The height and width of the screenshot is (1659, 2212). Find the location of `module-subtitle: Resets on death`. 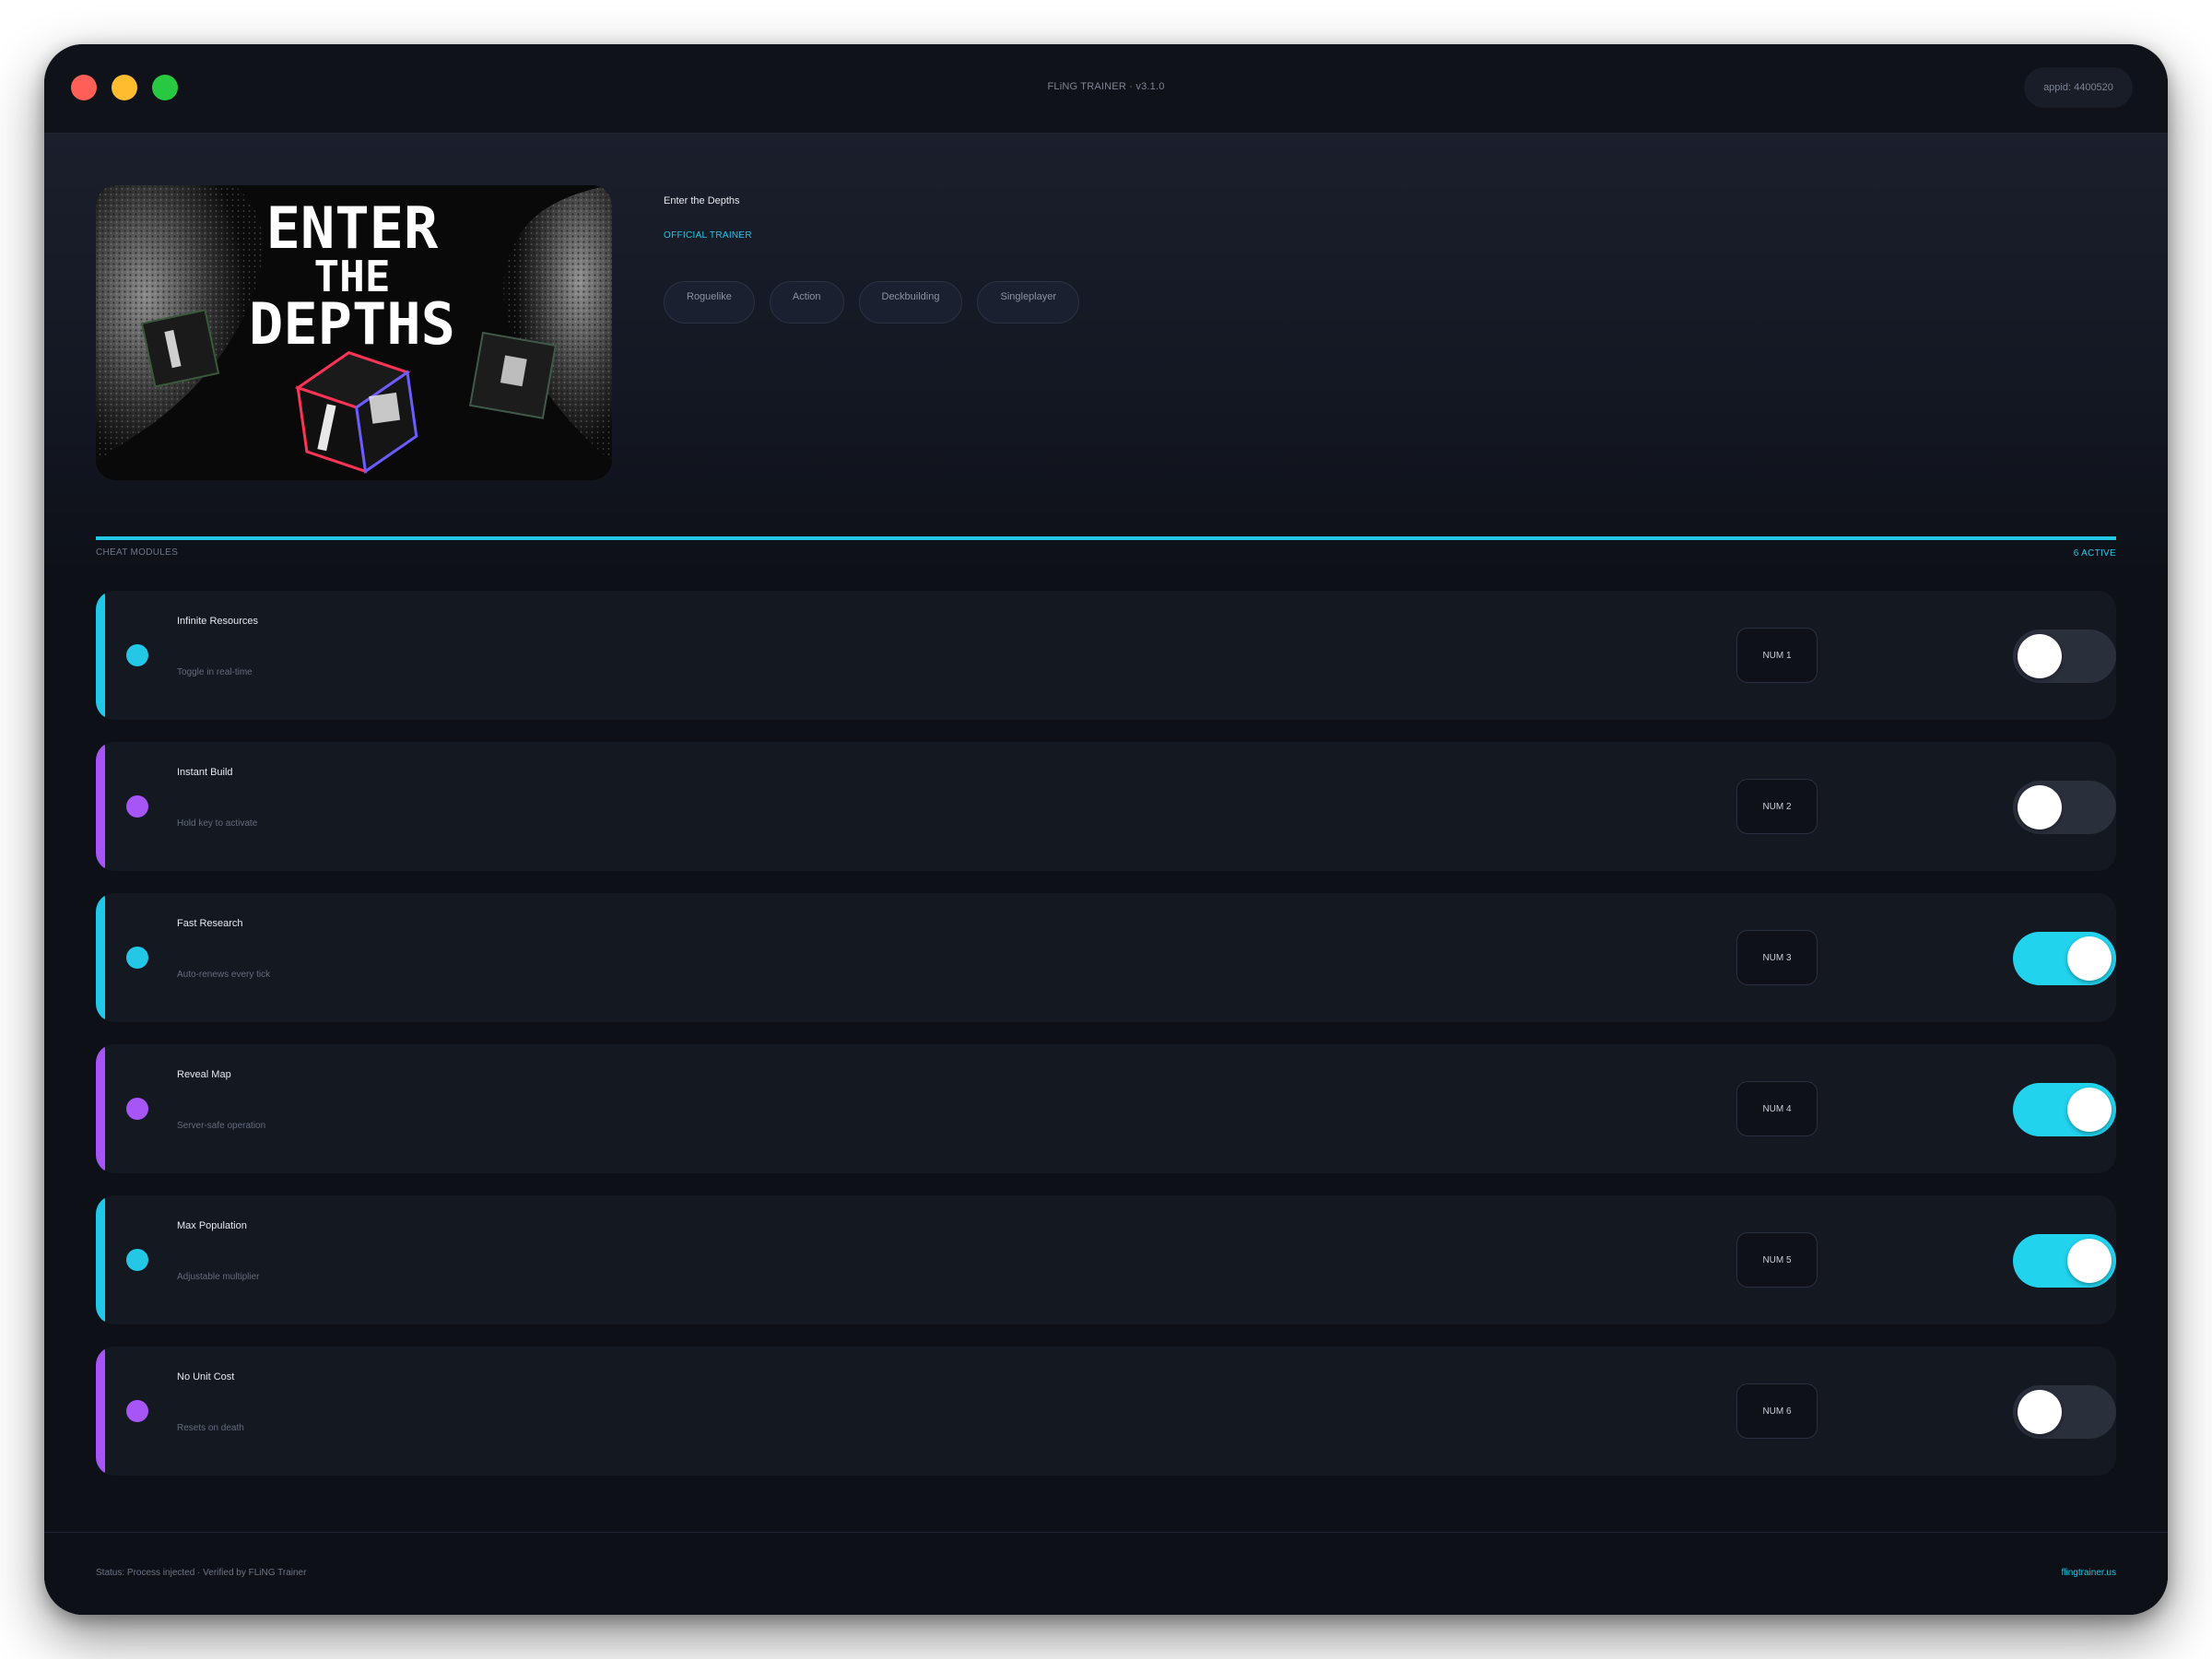

module-subtitle: Resets on death is located at coordinates (210, 1428).